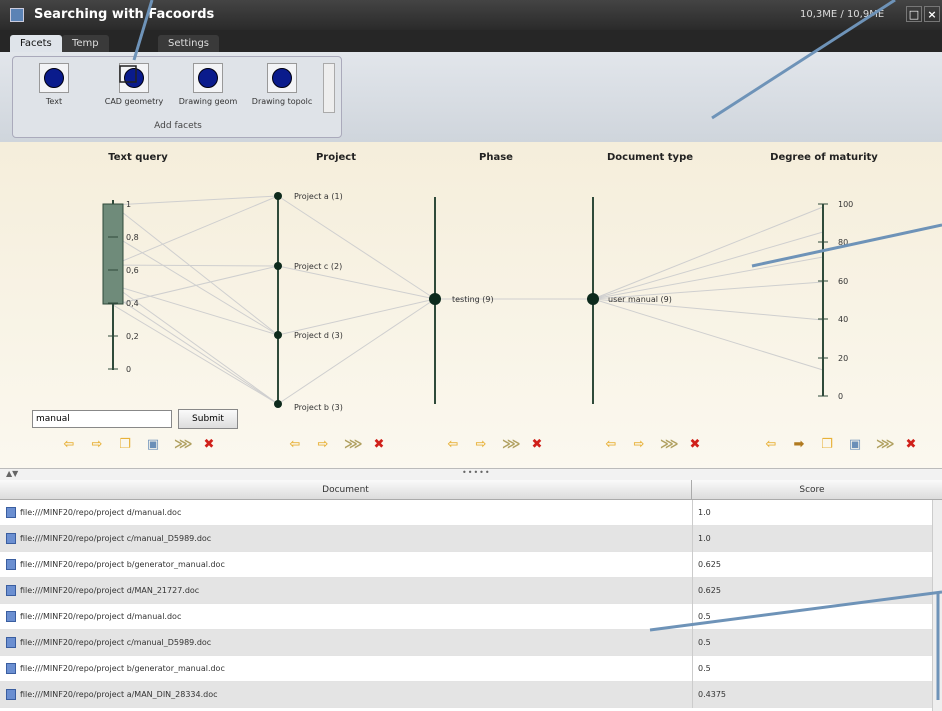 This screenshot has width=942, height=711. I want to click on facet-button-cad-geometry: CAD geometry, so click(134, 84).